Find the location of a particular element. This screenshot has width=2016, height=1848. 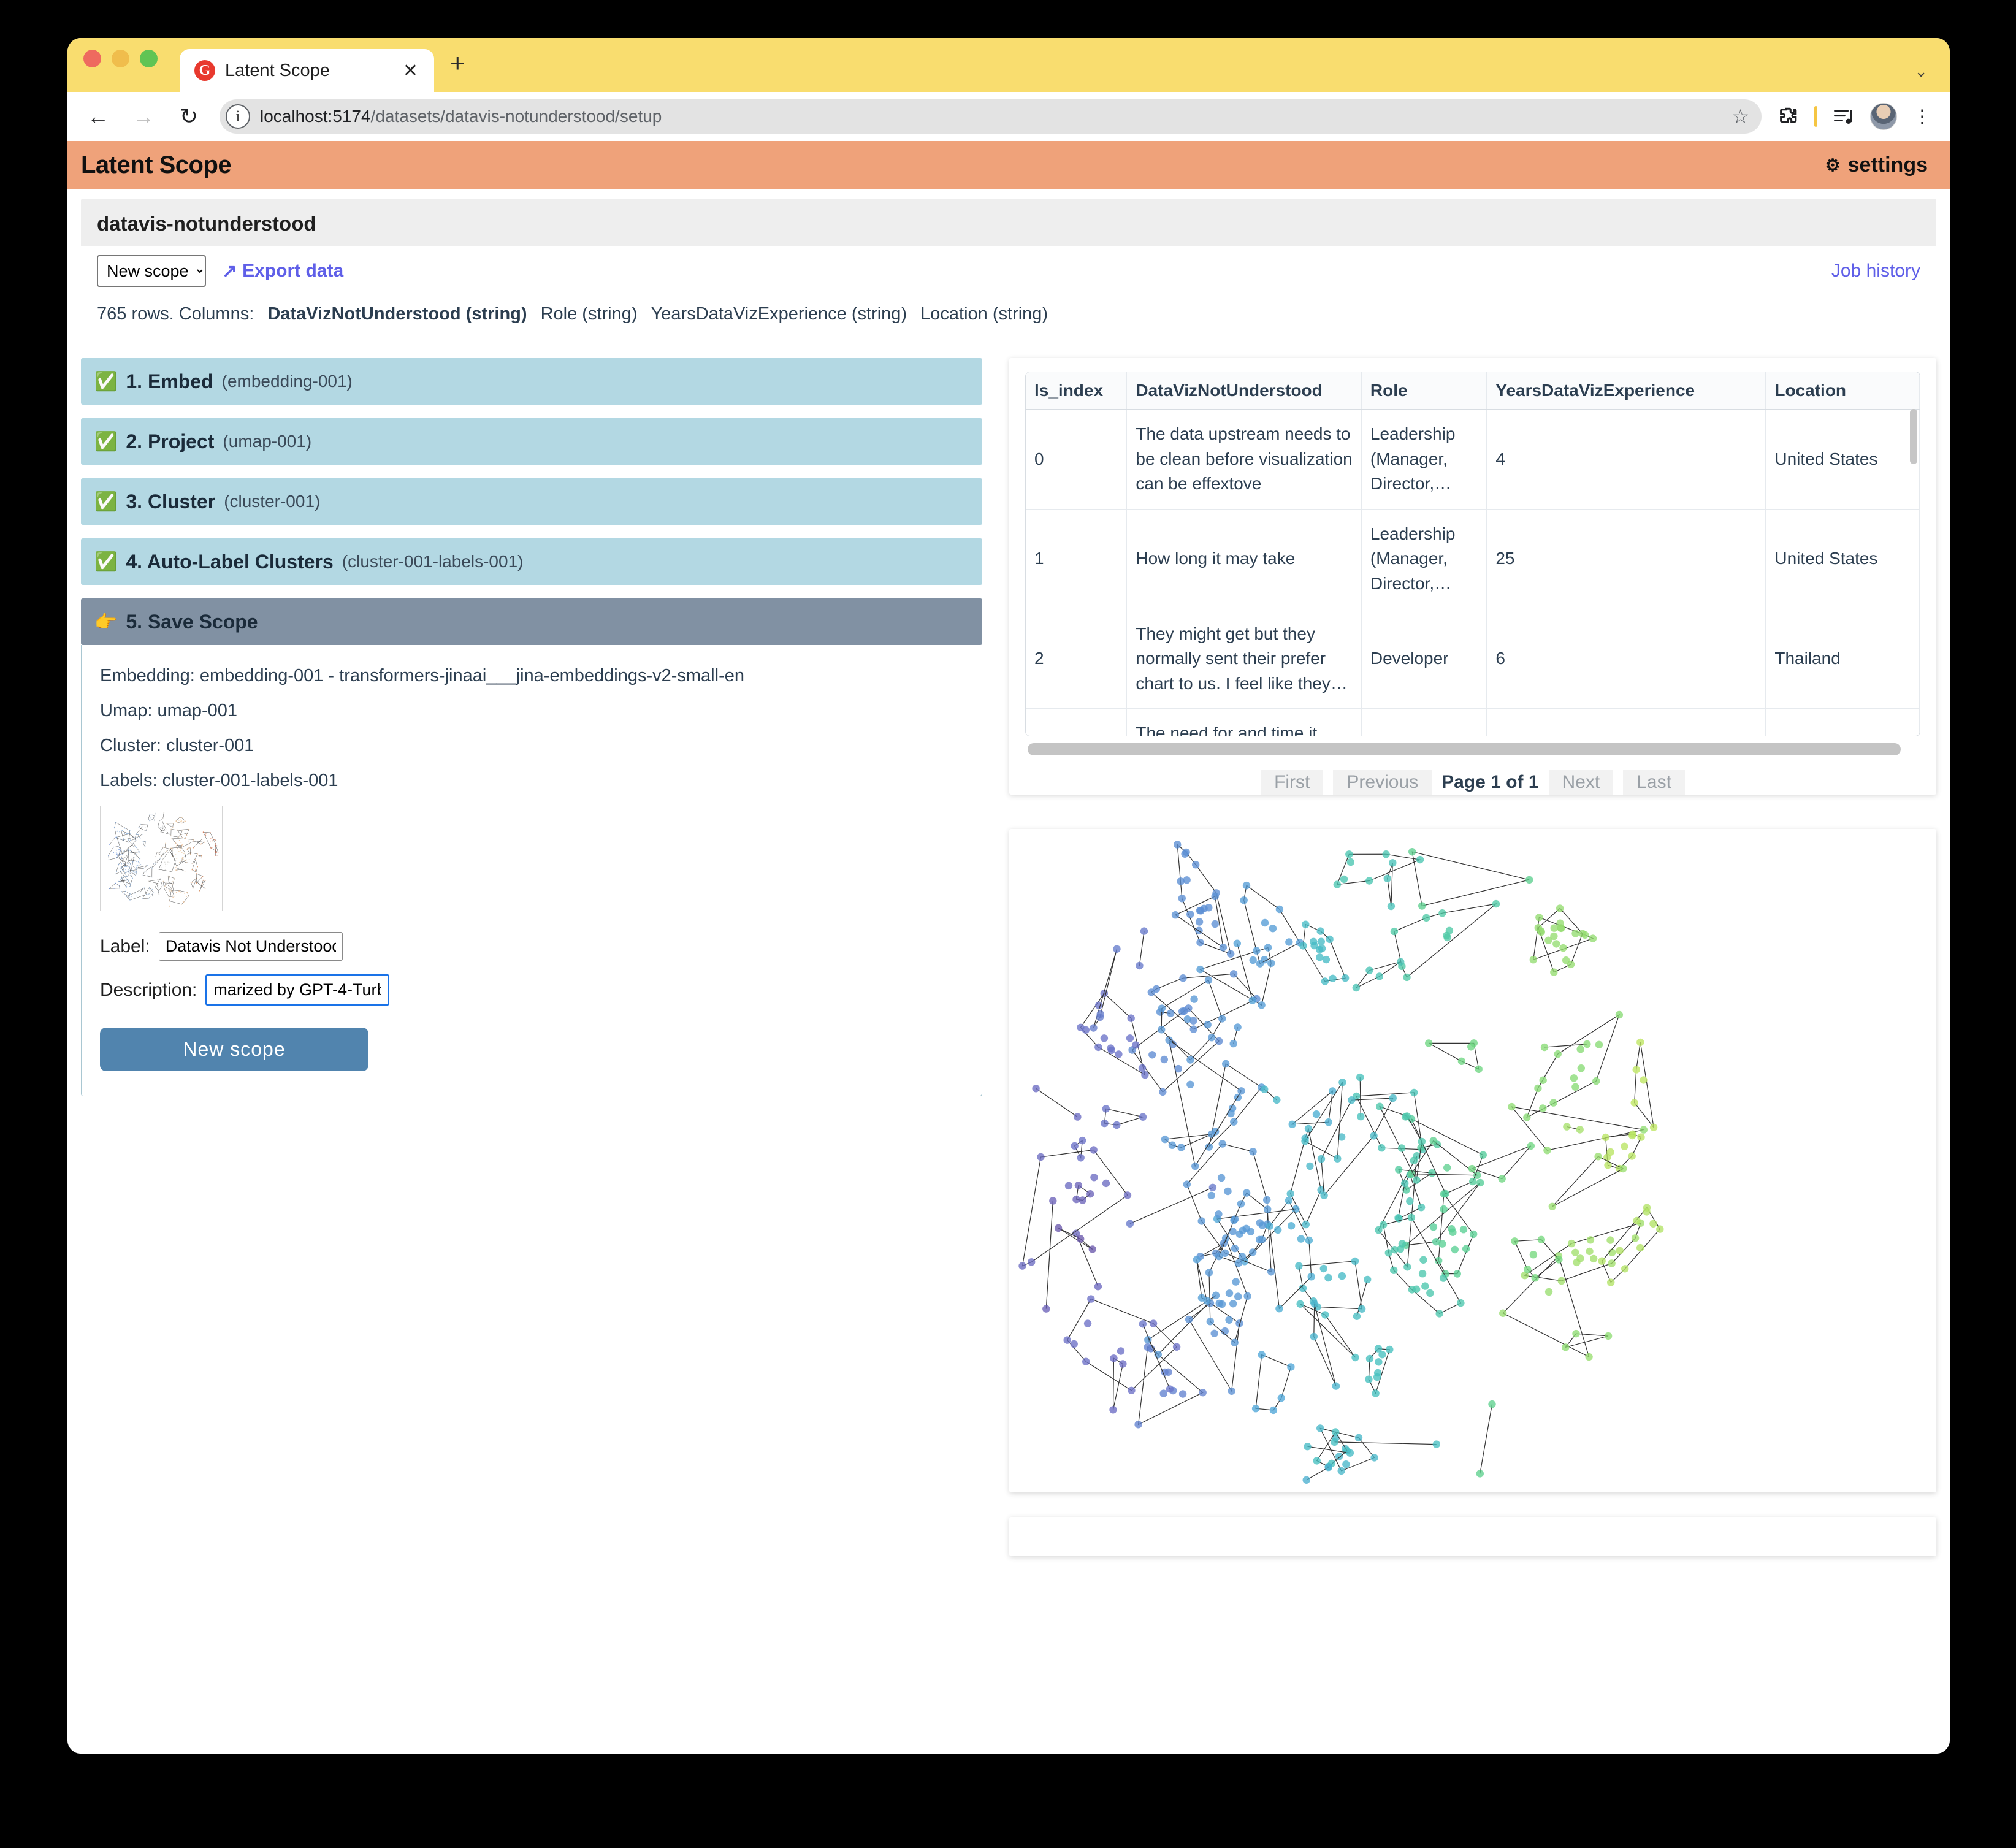

pagination-previous-button: Previous is located at coordinates (1382, 782).